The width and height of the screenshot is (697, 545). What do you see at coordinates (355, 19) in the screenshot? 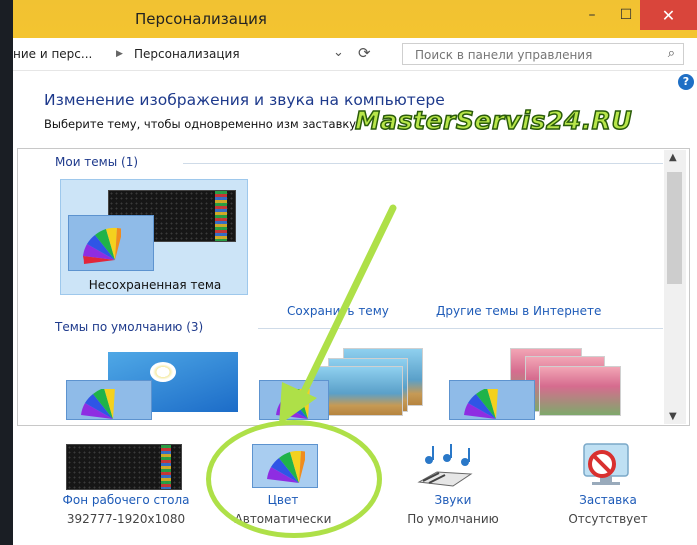
I see `title-bar: Персонализация – ☐ ✕` at bounding box center [355, 19].